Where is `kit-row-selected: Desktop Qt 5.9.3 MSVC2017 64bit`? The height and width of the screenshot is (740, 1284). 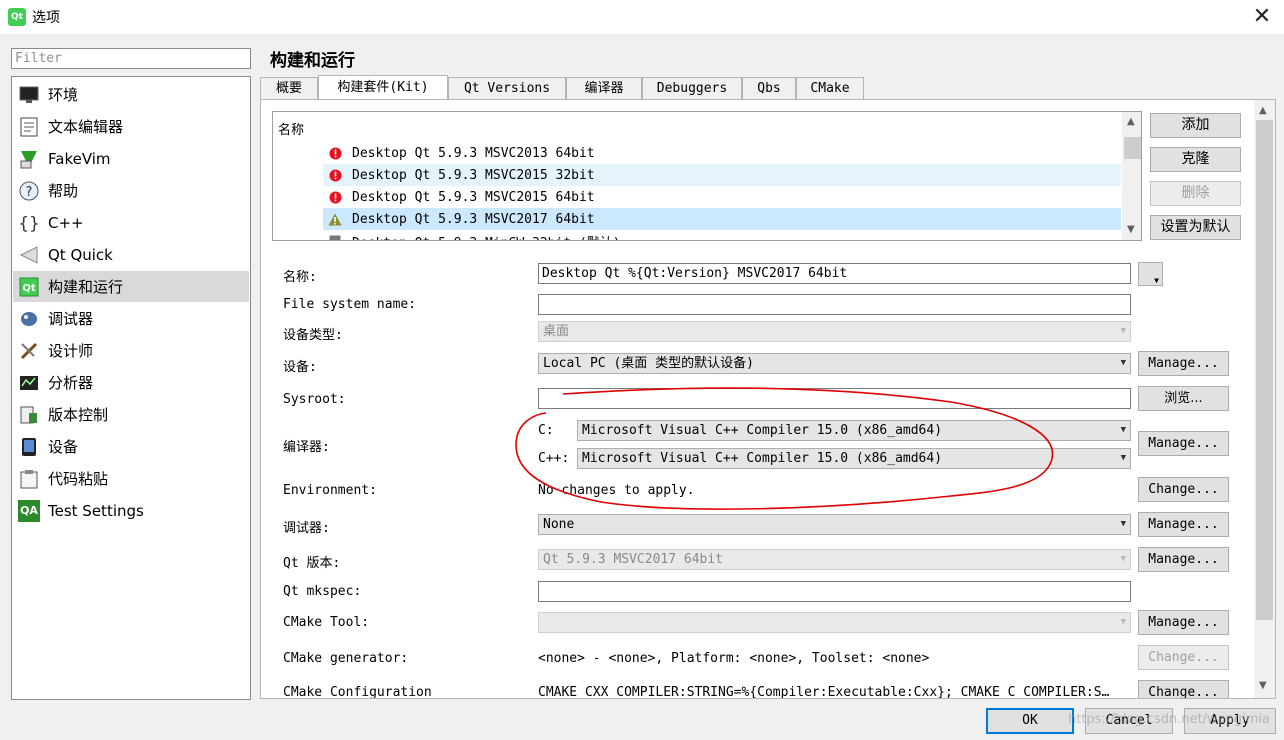 kit-row-selected: Desktop Qt 5.9.3 MSVC2017 64bit is located at coordinates (722, 219).